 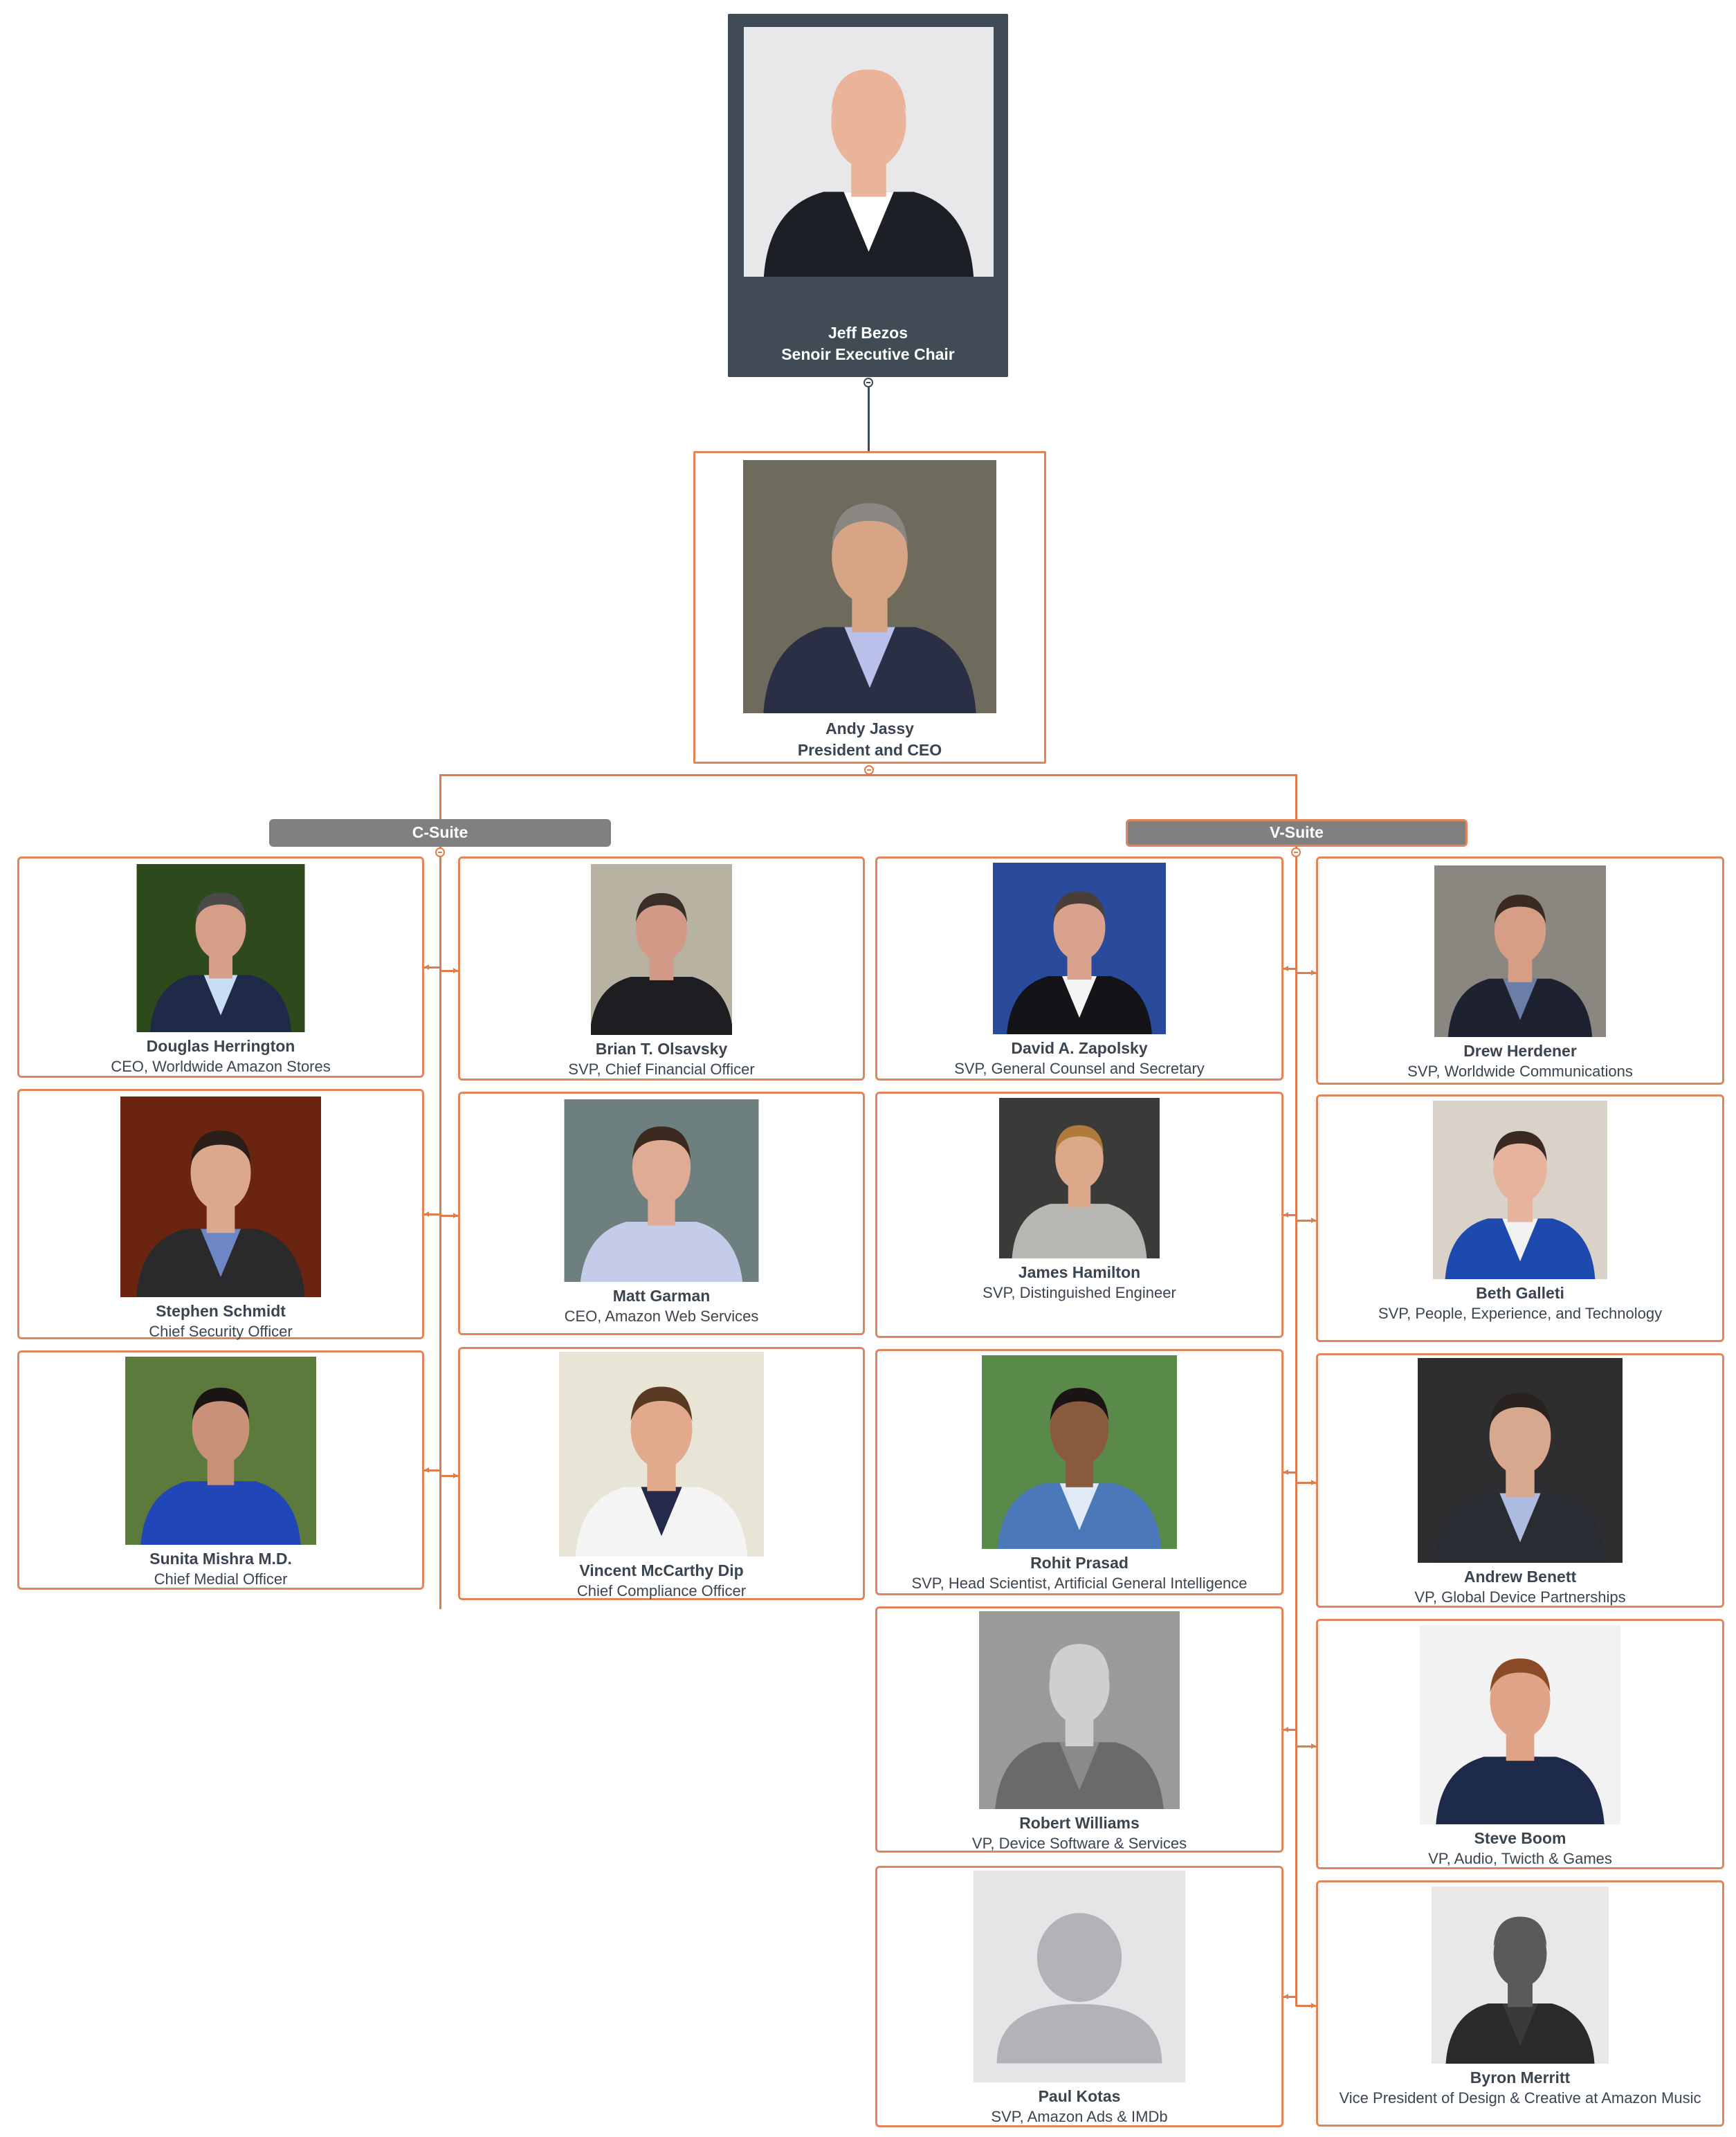 What do you see at coordinates (1079, 1048) in the screenshot?
I see `member-name: David A. Zapolsky` at bounding box center [1079, 1048].